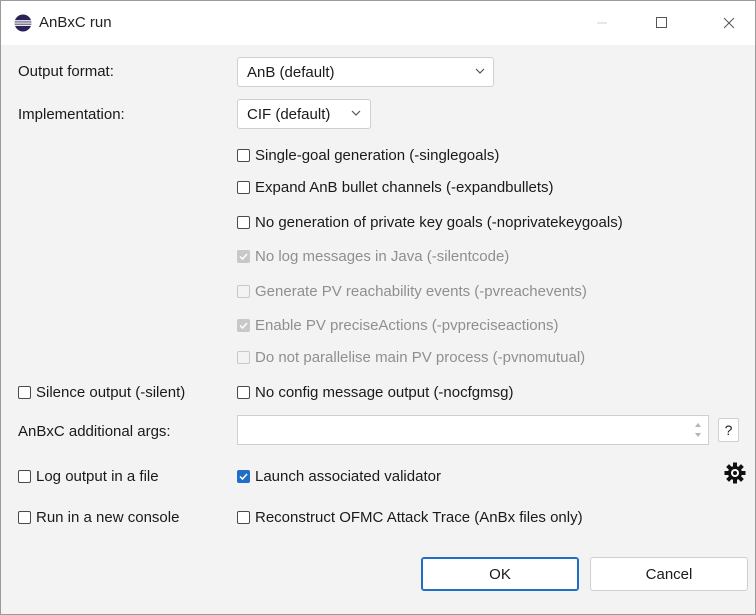 This screenshot has width=756, height=615. Describe the element at coordinates (365, 72) in the screenshot. I see `output-format-select: AnB (default)` at that location.